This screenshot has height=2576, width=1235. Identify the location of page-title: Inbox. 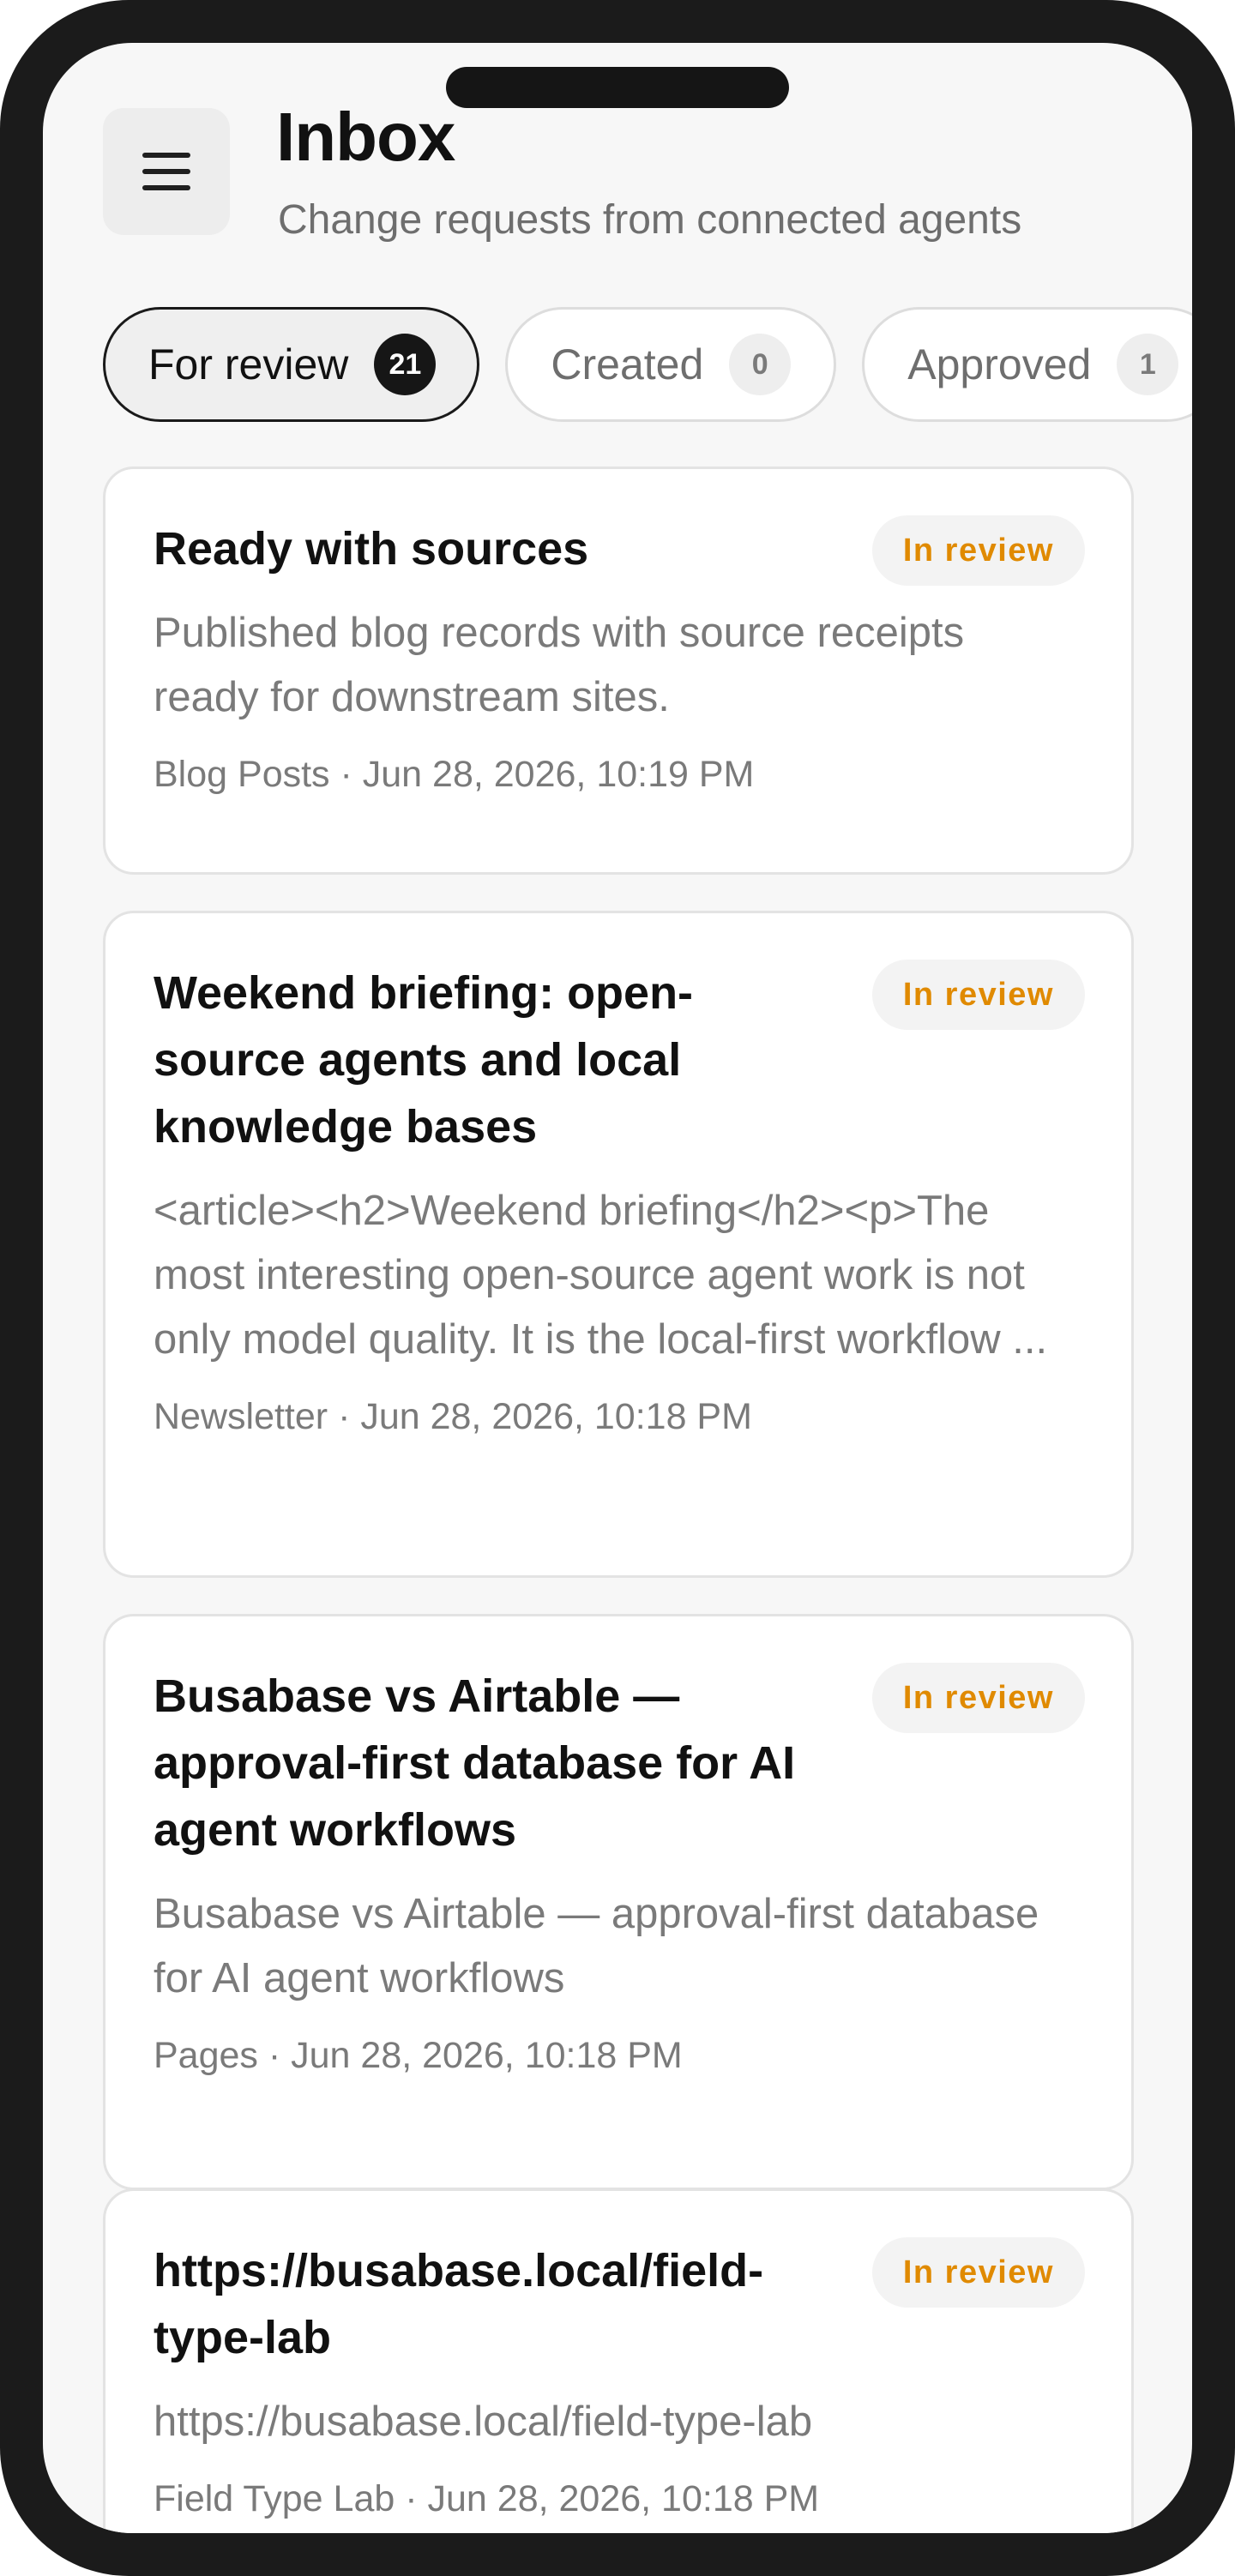
(365, 137).